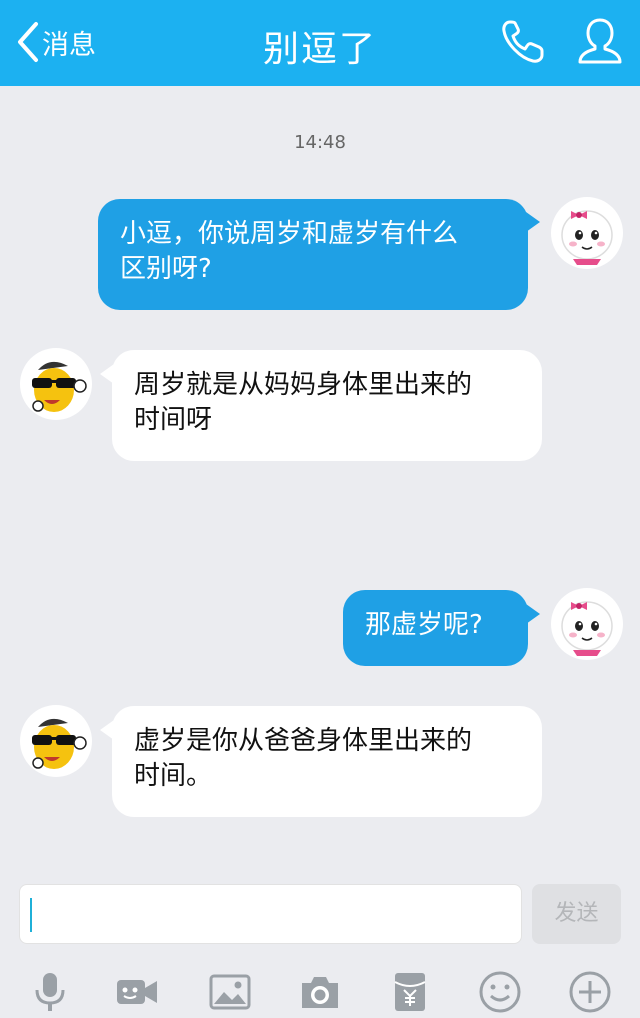 The width and height of the screenshot is (640, 1018). What do you see at coordinates (303, 385) in the screenshot?
I see `message-text-line: 周岁就是从妈妈身体里出来的` at bounding box center [303, 385].